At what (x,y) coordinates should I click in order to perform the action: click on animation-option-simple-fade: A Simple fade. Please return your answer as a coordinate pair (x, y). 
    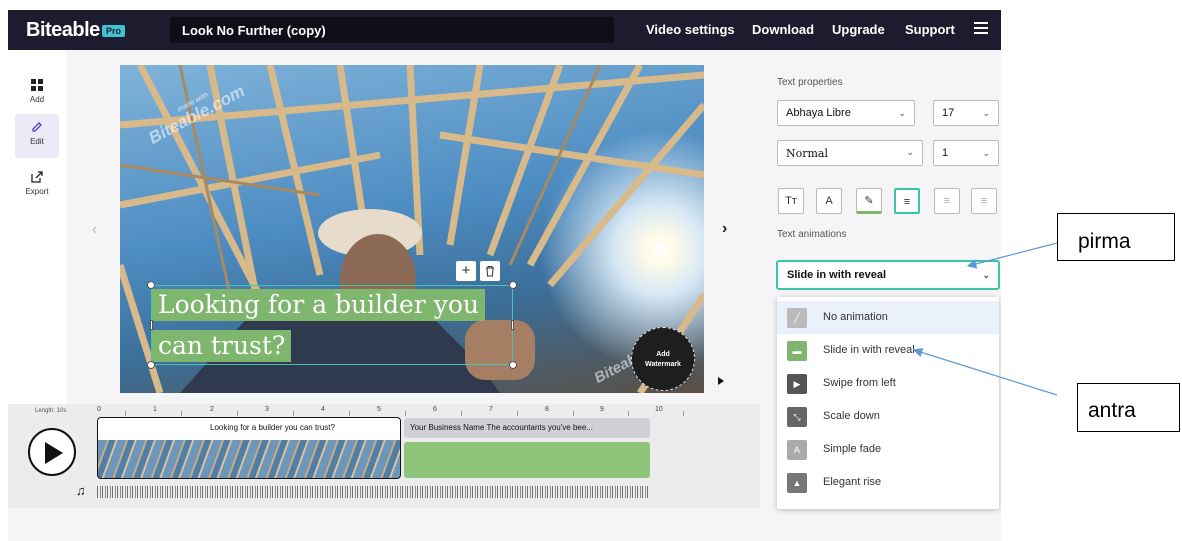
    Looking at the image, I should click on (888, 449).